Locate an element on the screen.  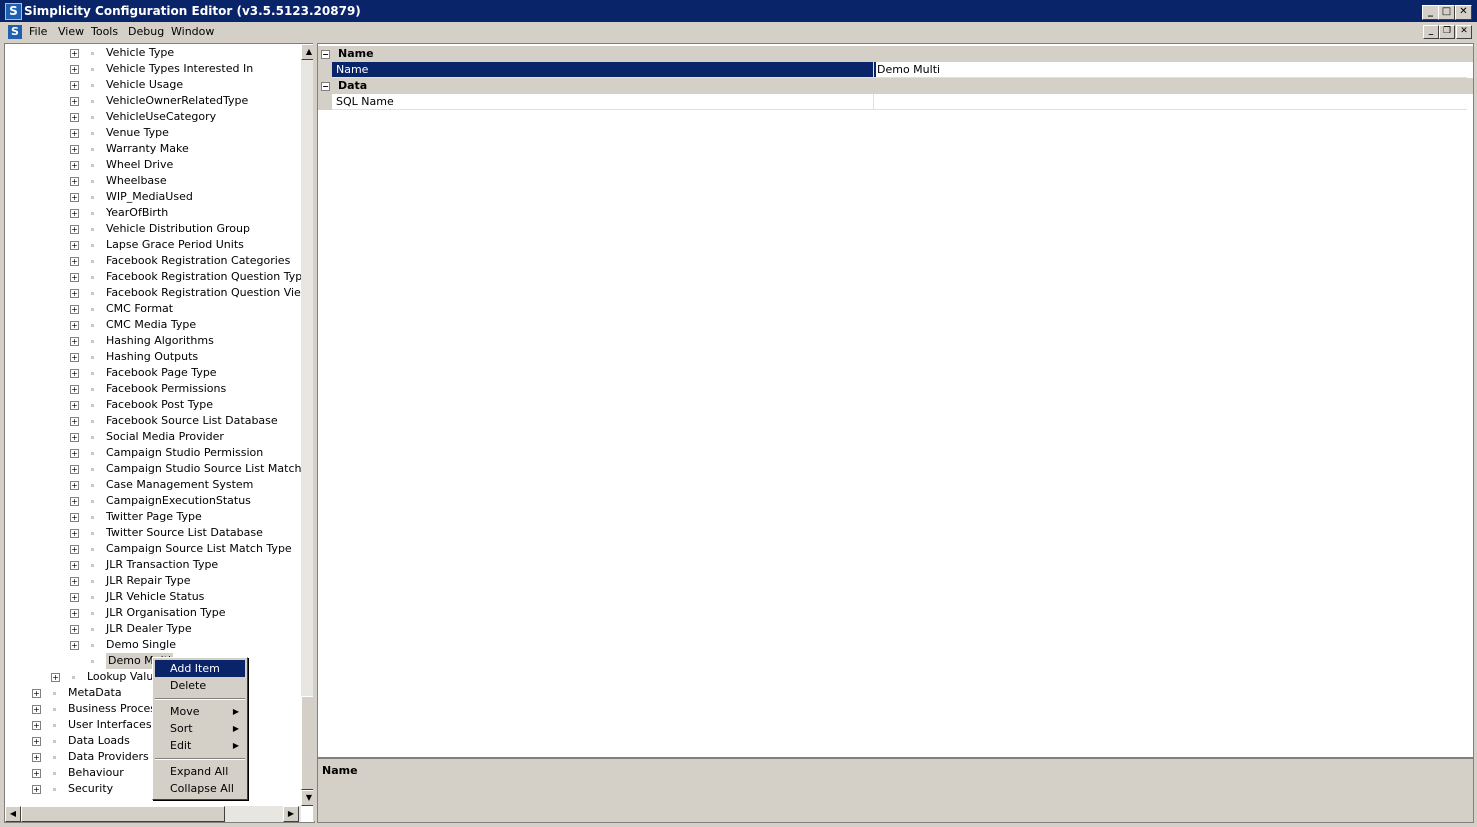
tree-item: + Warranty Make is located at coordinates (153, 149).